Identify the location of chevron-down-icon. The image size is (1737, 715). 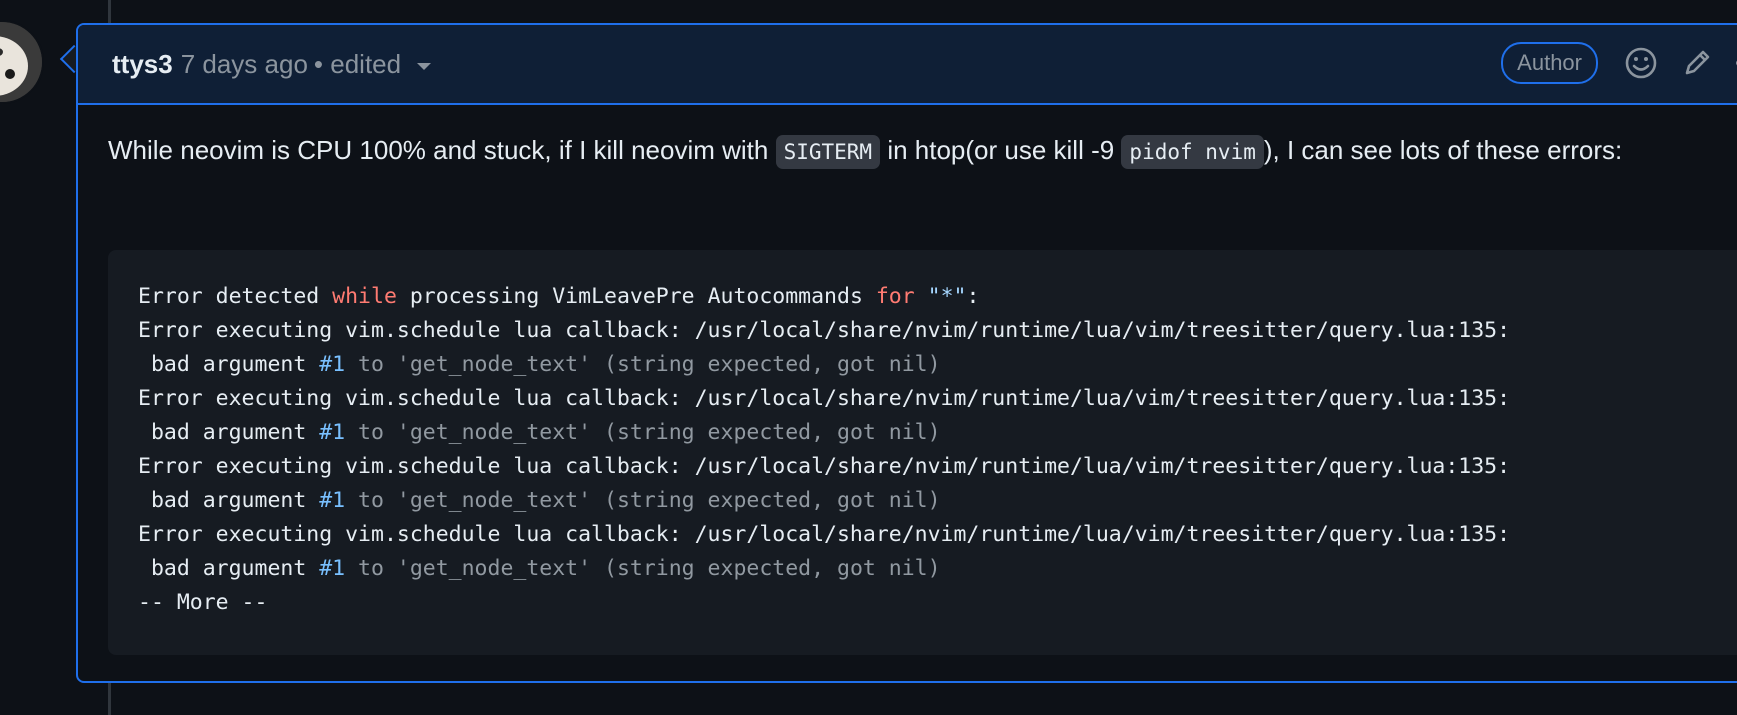
(424, 66).